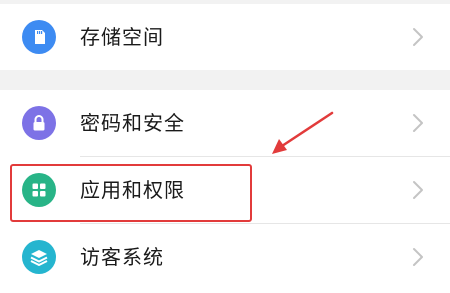 The image size is (450, 293). What do you see at coordinates (122, 257) in the screenshot?
I see `settings-item-label: 访客系统` at bounding box center [122, 257].